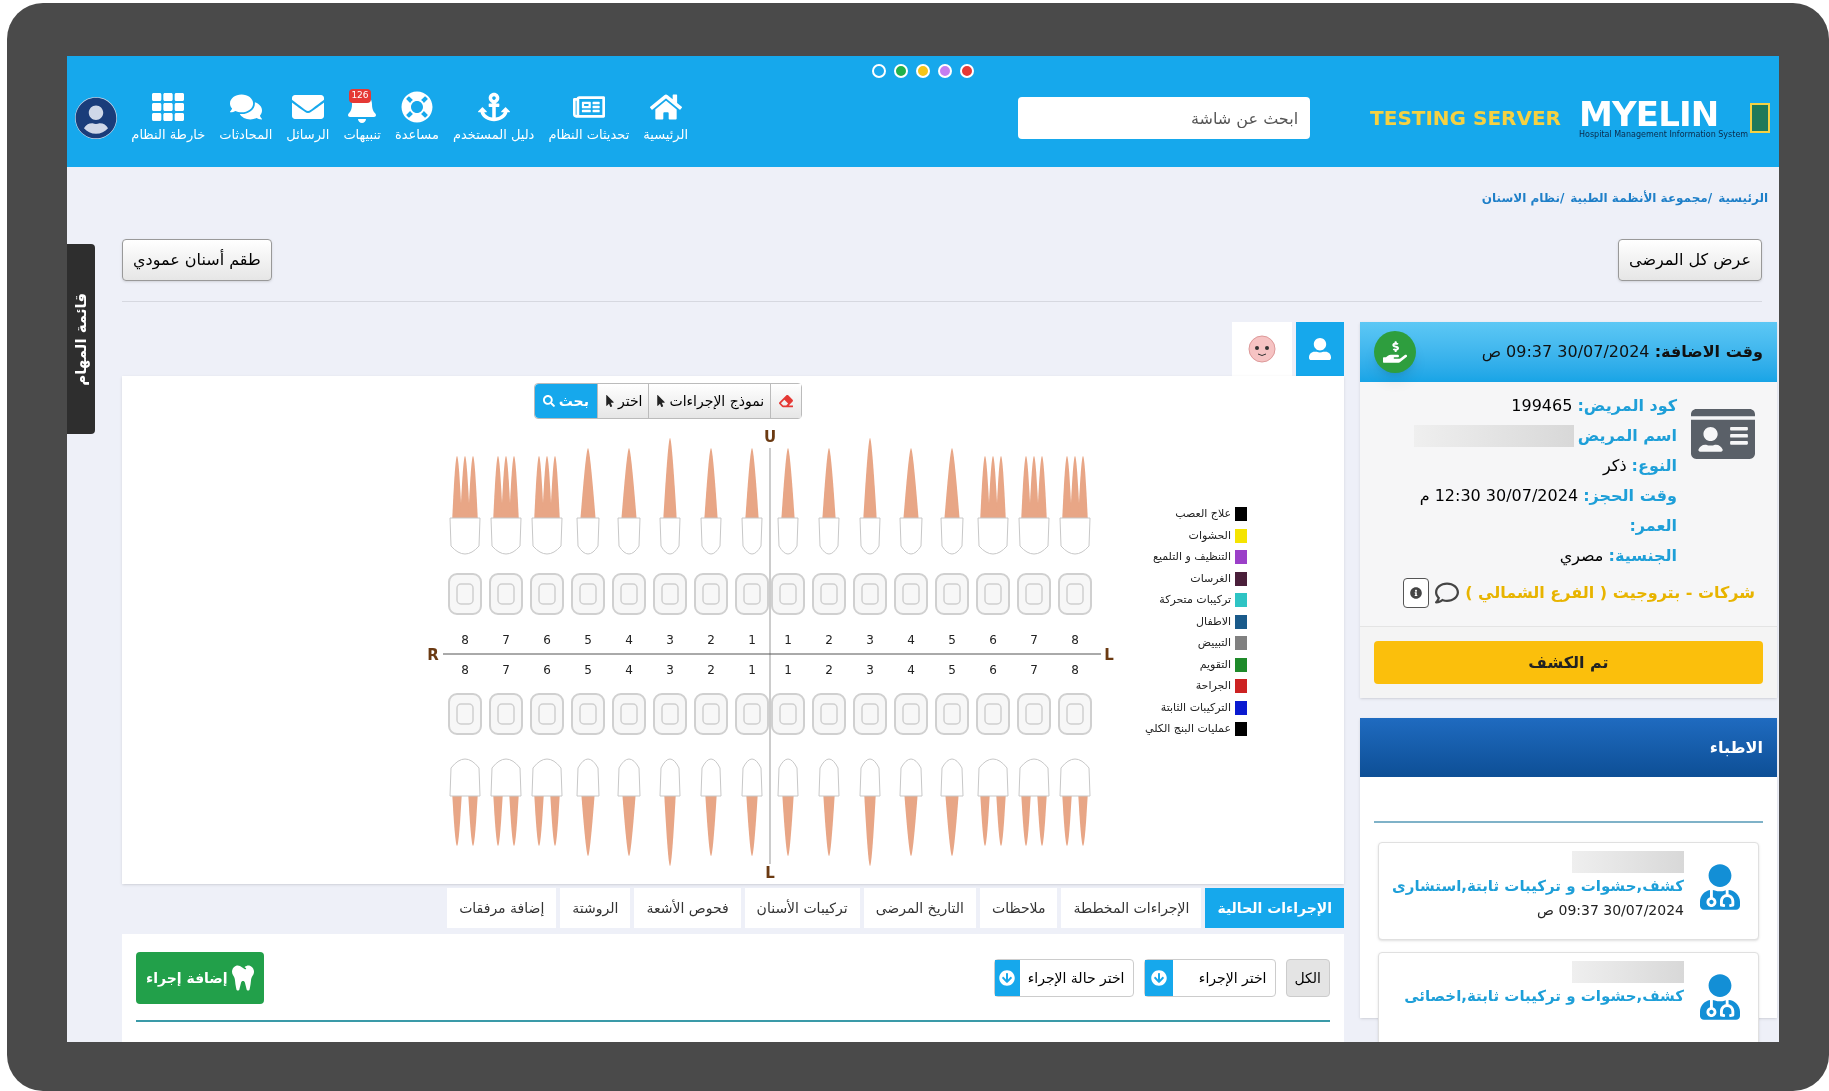 This screenshot has width=1829, height=1091. What do you see at coordinates (622, 401) in the screenshot?
I see `toolbar-dropdown: اختر` at bounding box center [622, 401].